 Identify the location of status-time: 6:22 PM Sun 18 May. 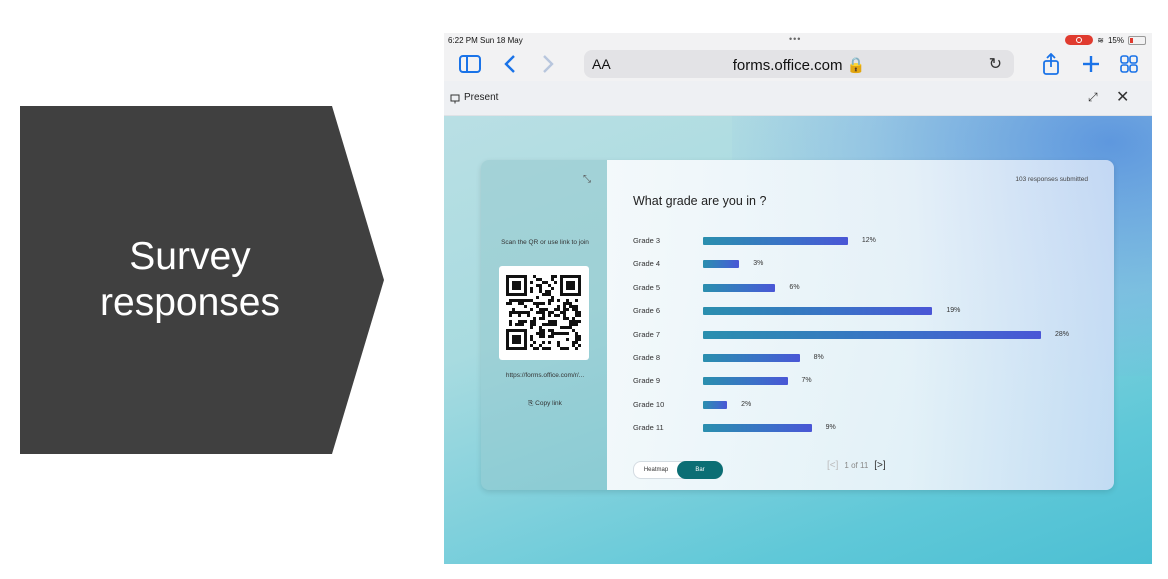
(485, 40).